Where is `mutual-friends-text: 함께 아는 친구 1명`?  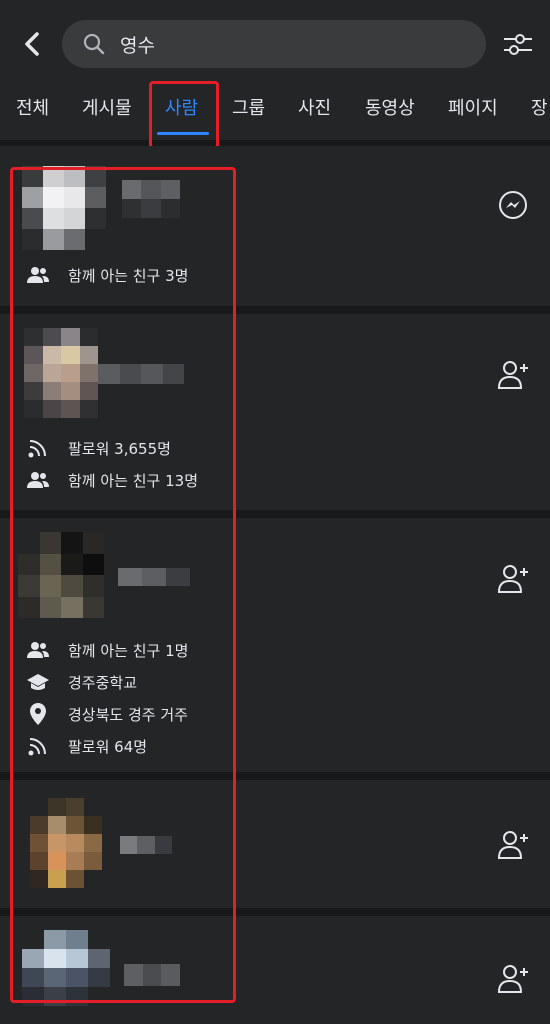
mutual-friends-text: 함께 아는 친구 1명 is located at coordinates (128, 650).